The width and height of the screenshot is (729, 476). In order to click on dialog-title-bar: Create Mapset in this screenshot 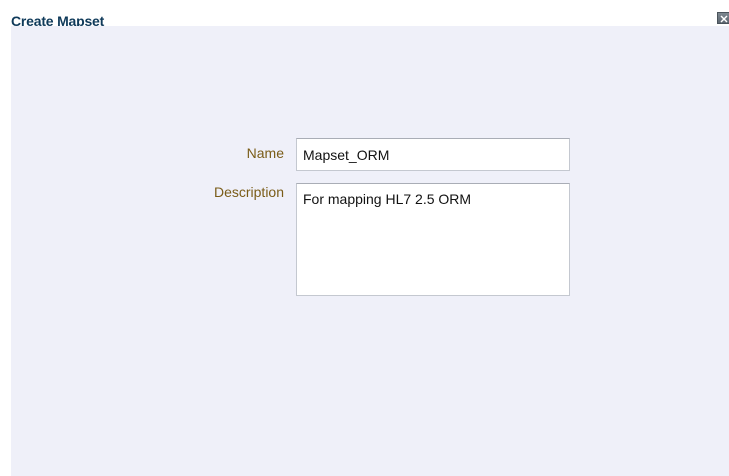, I will do `click(364, 14)`.